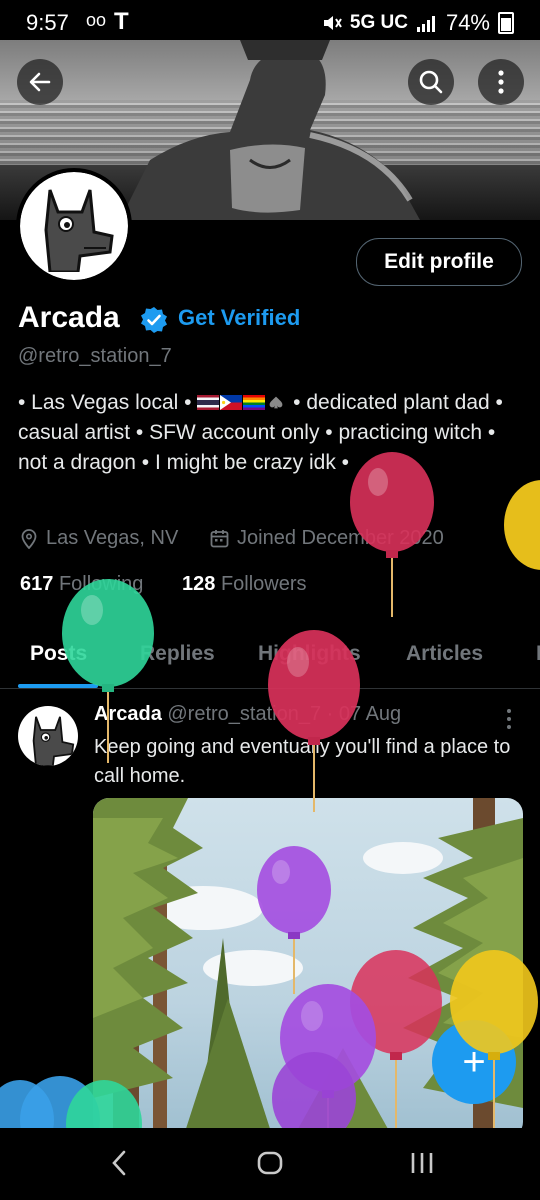 This screenshot has width=540, height=1200. Describe the element at coordinates (121, 21) in the screenshot. I see `carrier-logo: T` at that location.